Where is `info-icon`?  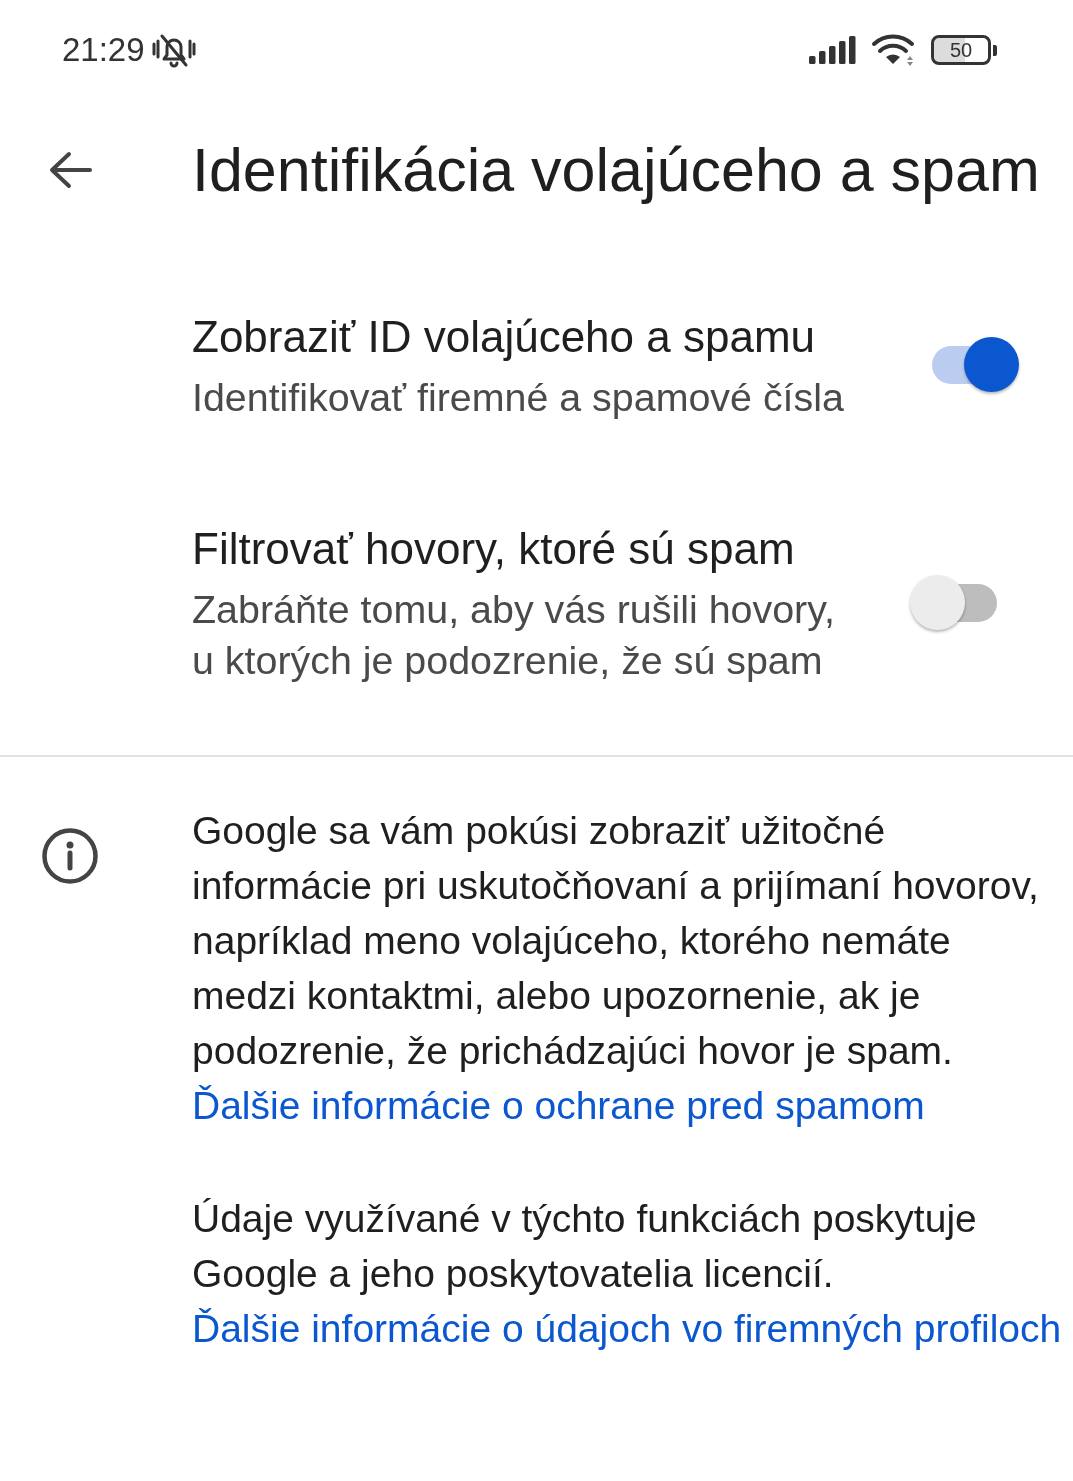
info-icon is located at coordinates (70, 856).